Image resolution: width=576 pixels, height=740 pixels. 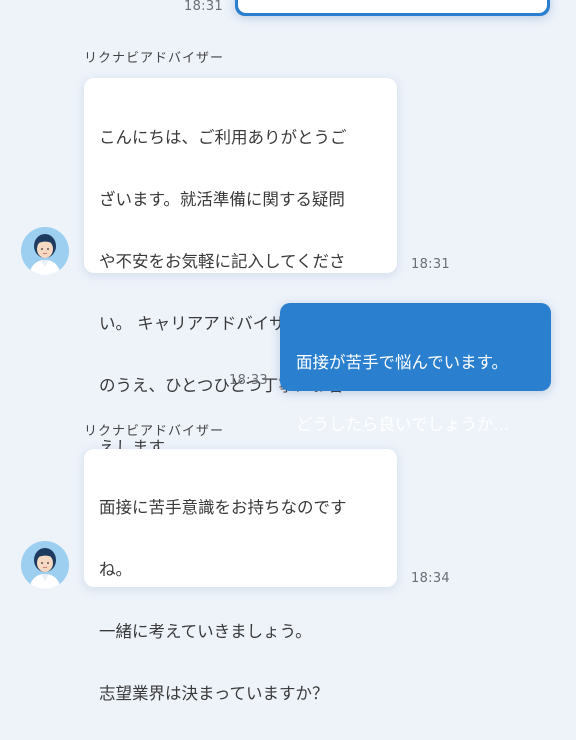 What do you see at coordinates (222, 199) in the screenshot?
I see `message-line: ざいます。就活準備に関する疑問` at bounding box center [222, 199].